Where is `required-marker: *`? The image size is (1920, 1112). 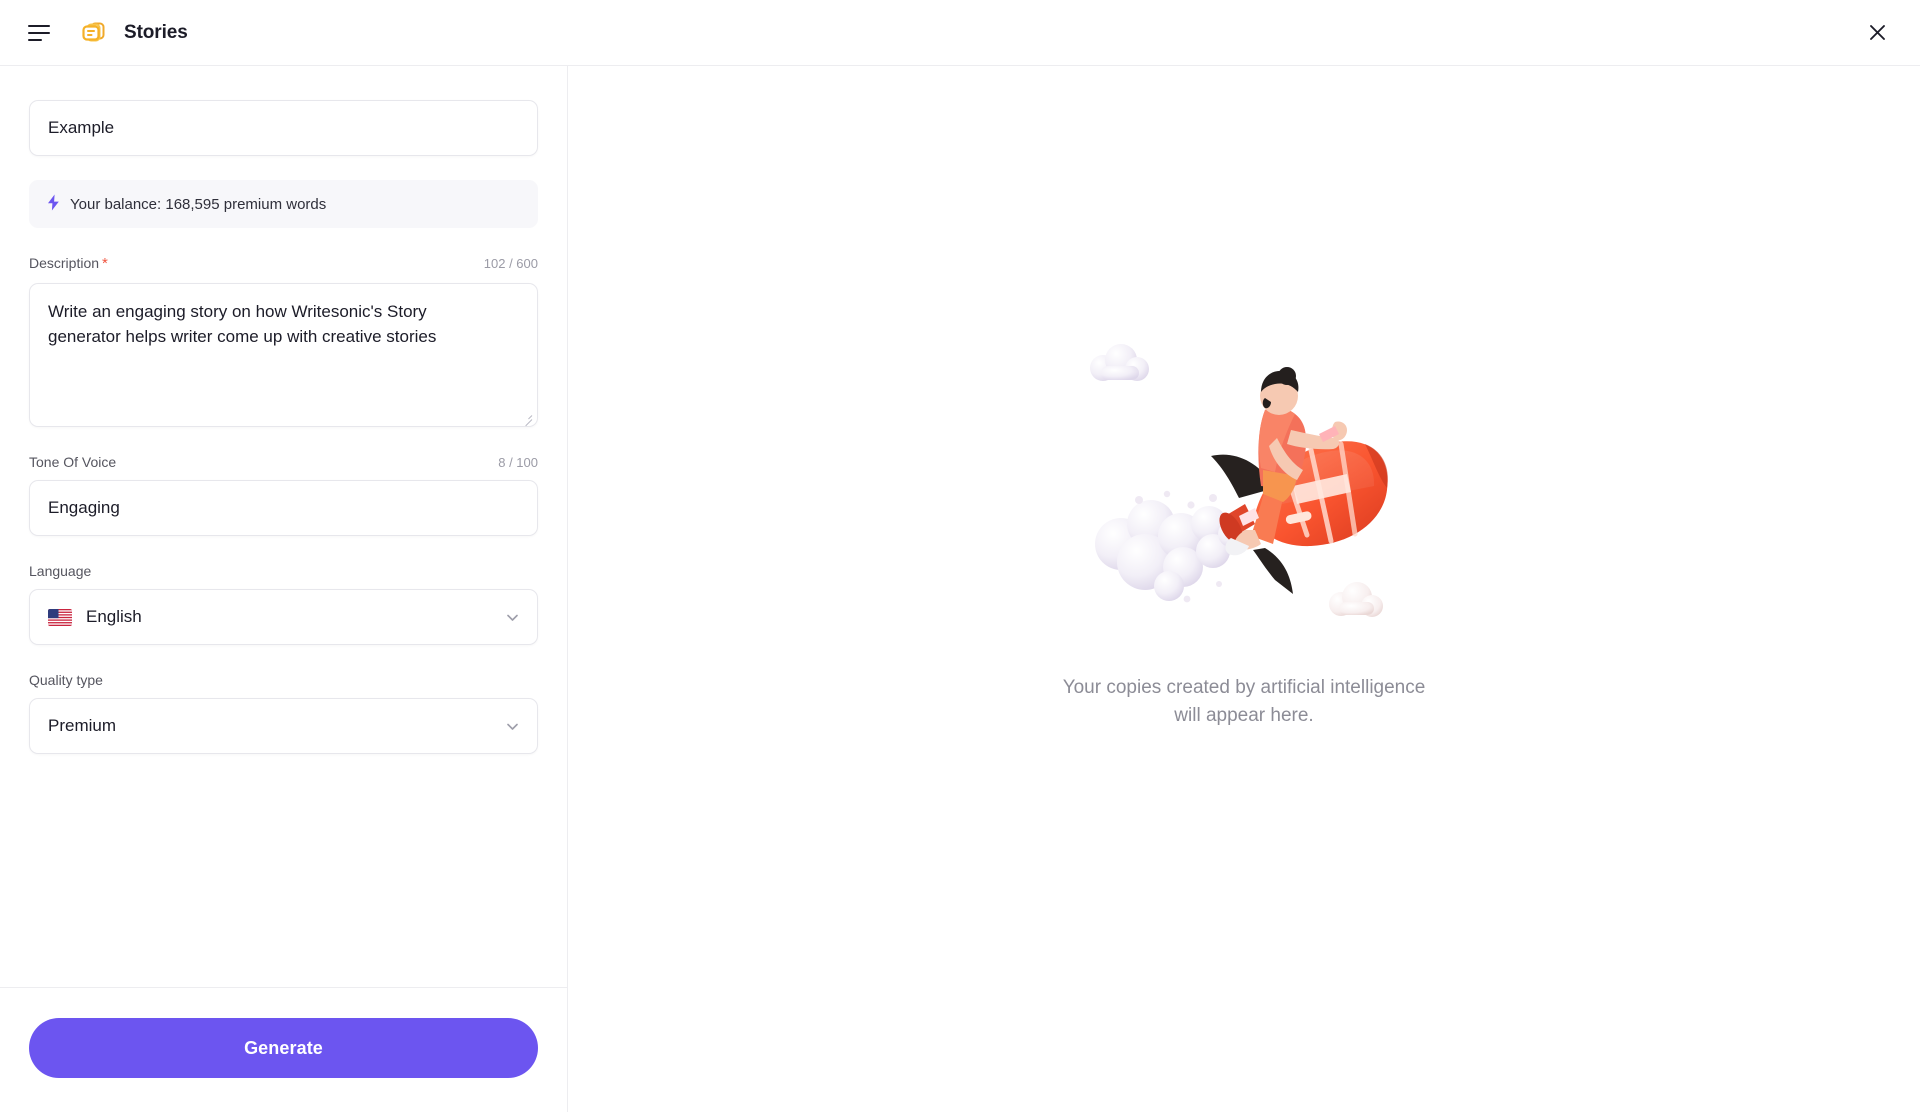 required-marker: * is located at coordinates (105, 263).